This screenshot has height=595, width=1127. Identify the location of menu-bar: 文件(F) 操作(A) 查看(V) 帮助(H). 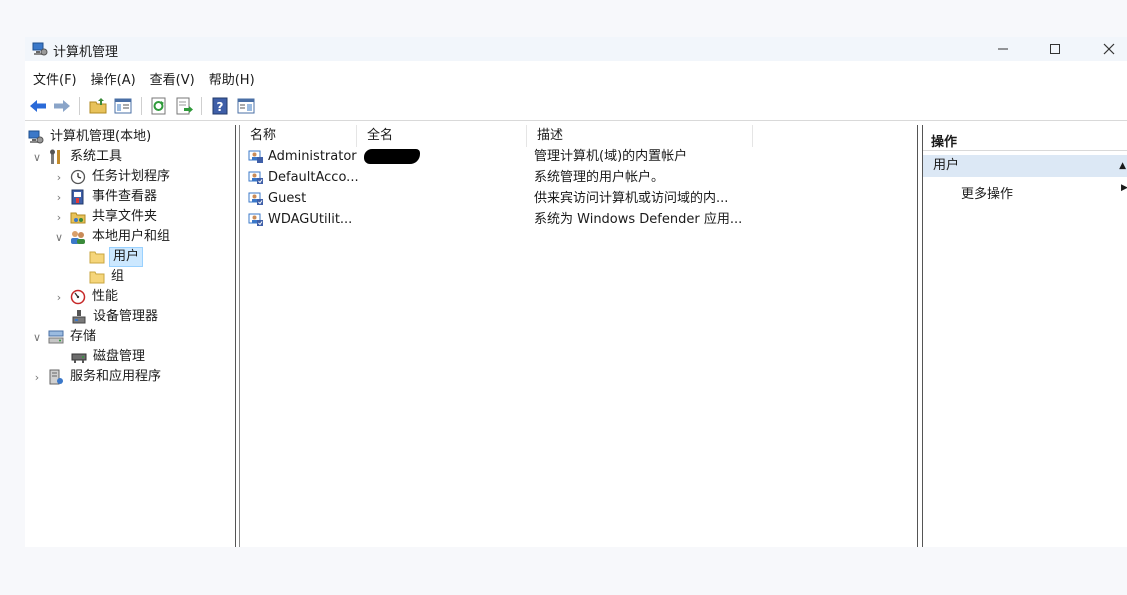
(143, 77).